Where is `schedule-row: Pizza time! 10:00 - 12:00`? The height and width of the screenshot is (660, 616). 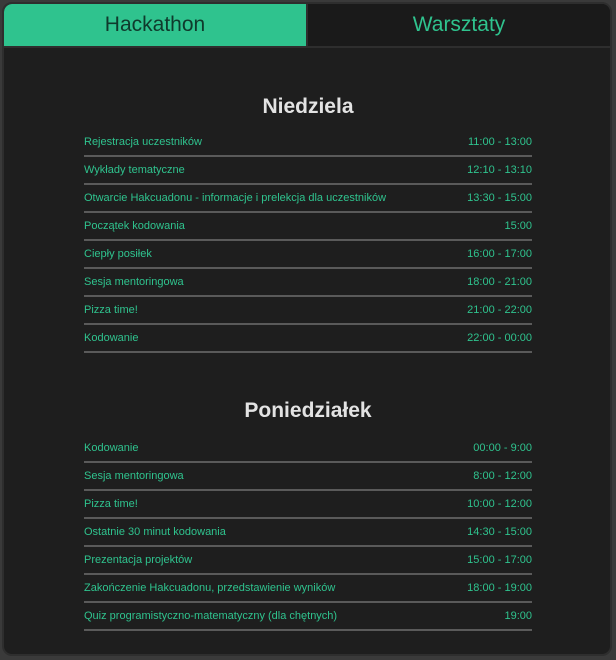
schedule-row: Pizza time! 10:00 - 12:00 is located at coordinates (308, 505).